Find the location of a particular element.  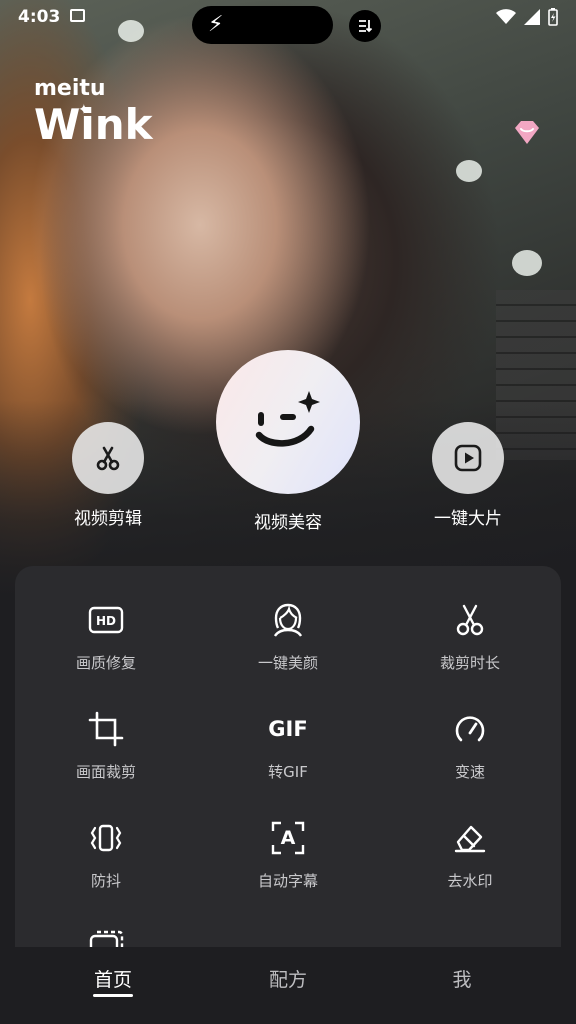

face-beauty-icon is located at coordinates (288, 620).